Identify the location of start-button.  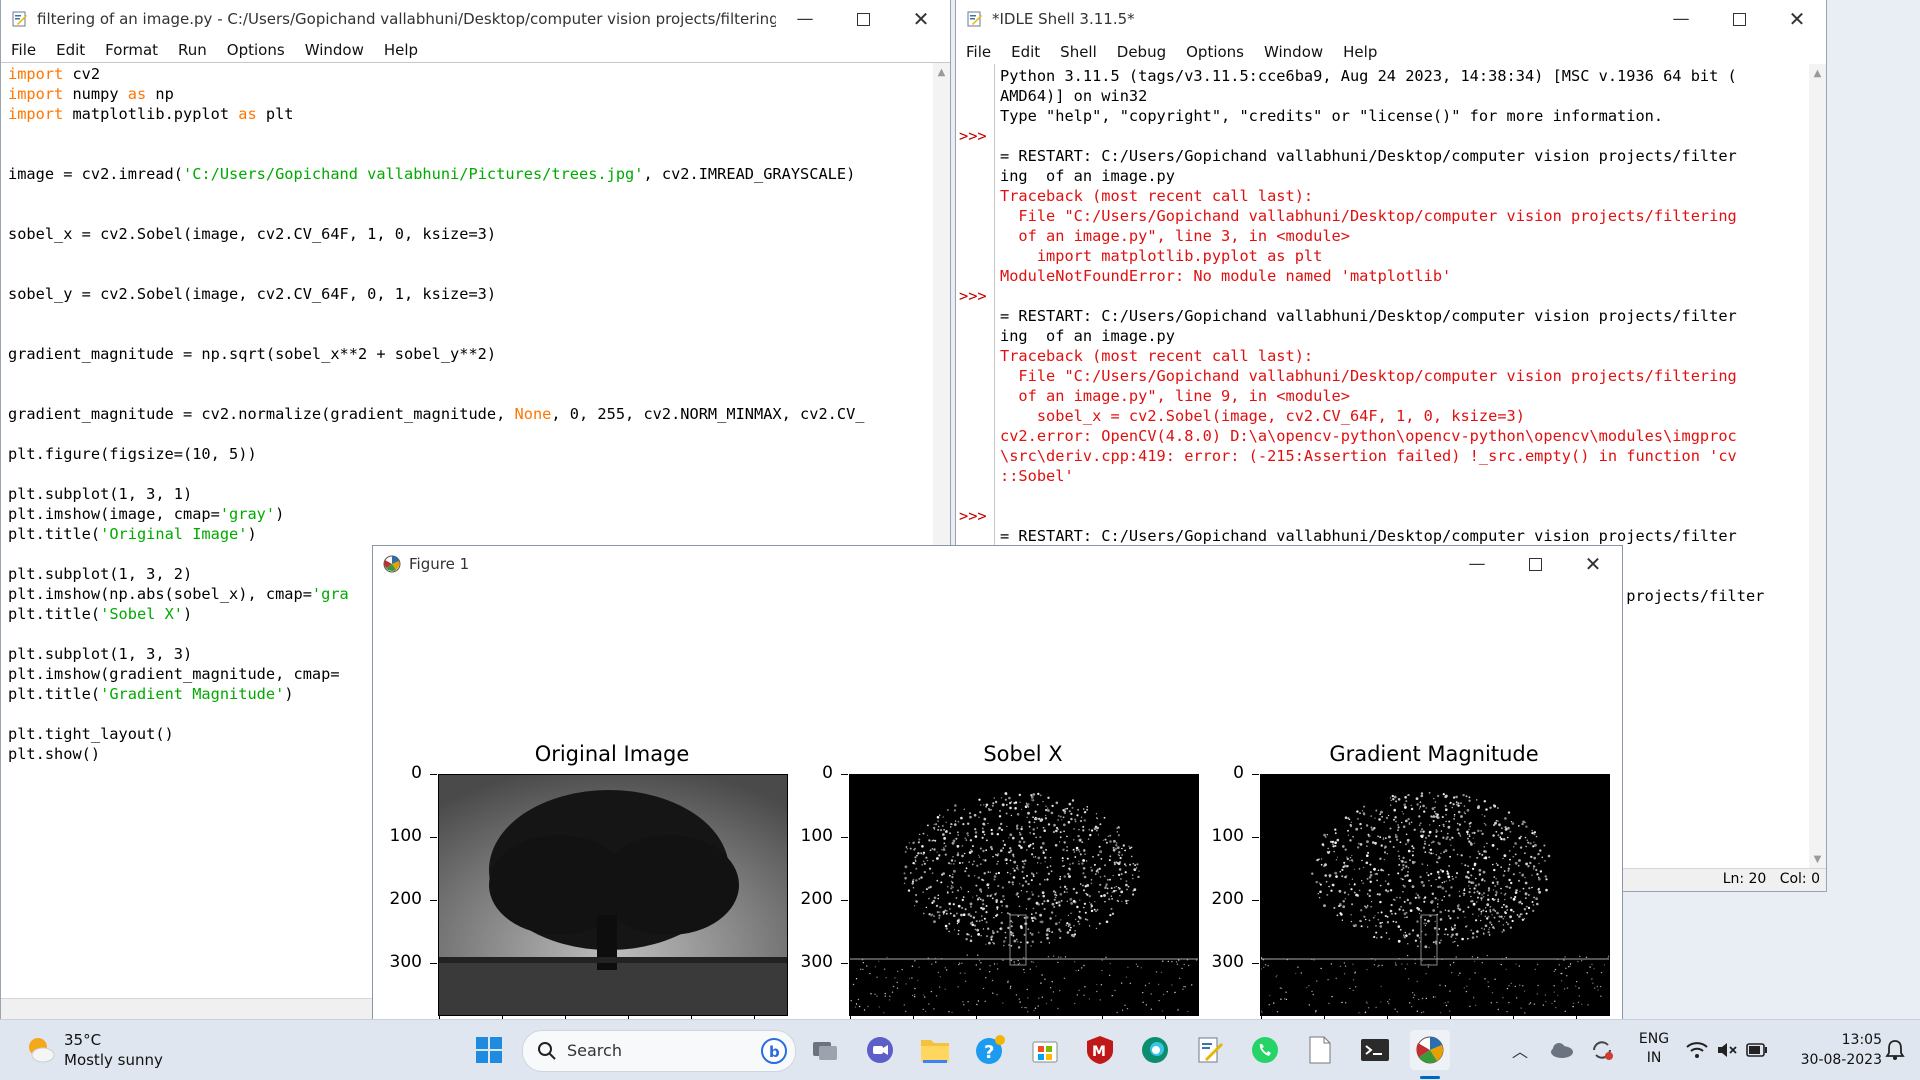
(489, 1050).